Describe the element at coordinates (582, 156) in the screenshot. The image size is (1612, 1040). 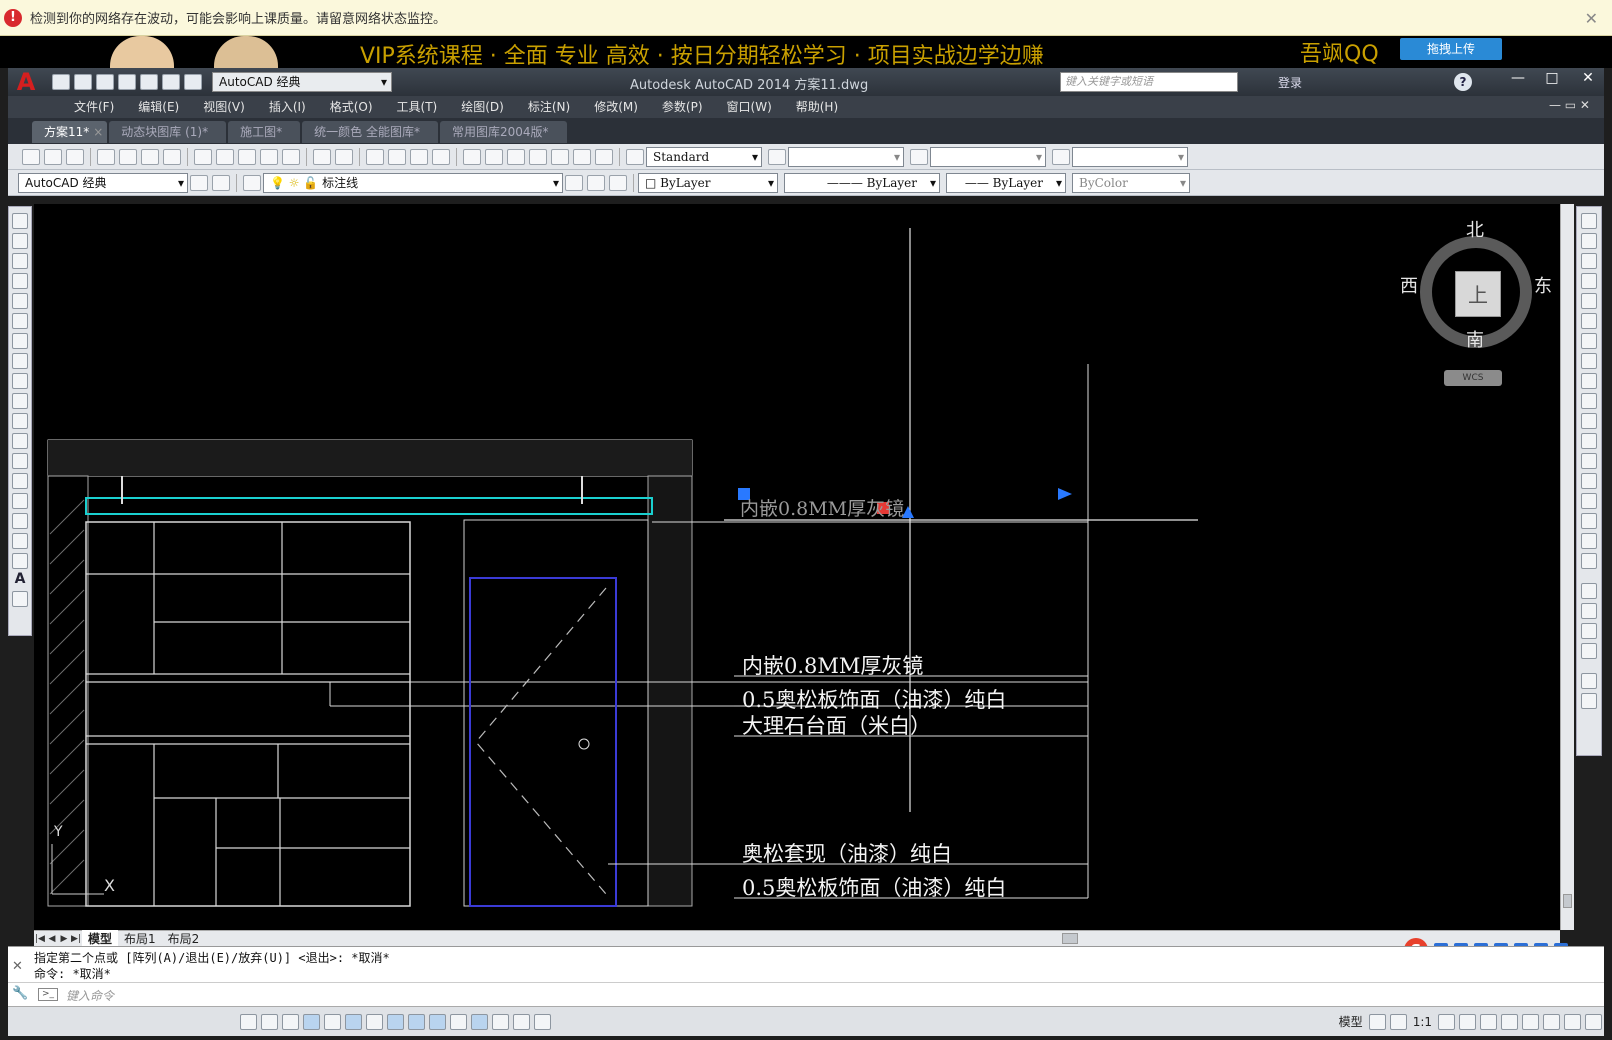
I see `calculator-icon` at that location.